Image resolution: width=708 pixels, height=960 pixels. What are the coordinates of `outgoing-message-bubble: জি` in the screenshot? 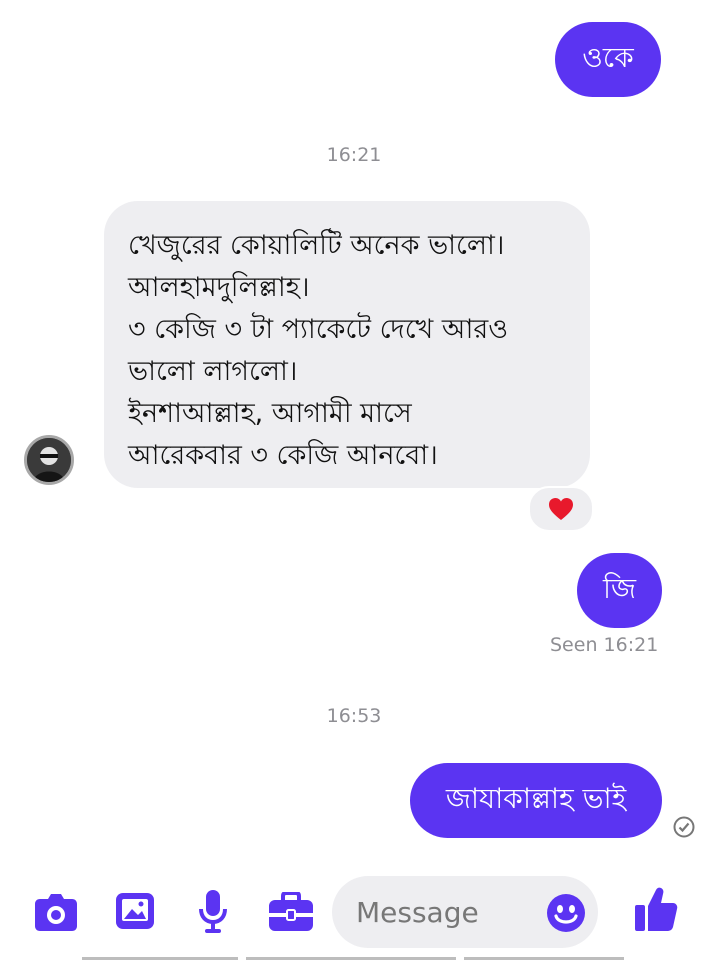 It's located at (619, 590).